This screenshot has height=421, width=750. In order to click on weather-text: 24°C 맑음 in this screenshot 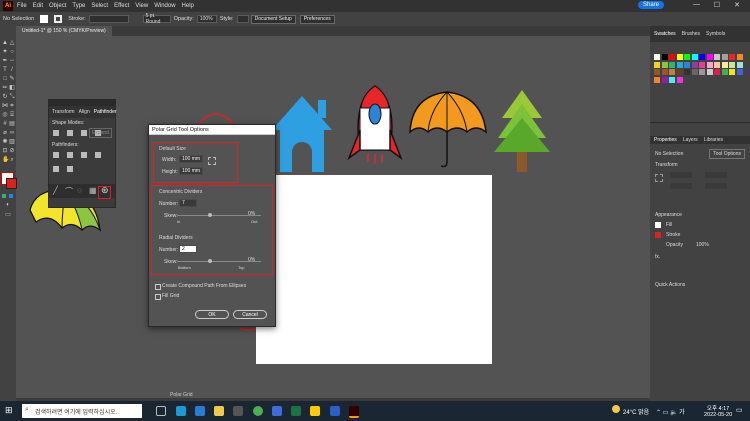, I will do `click(636, 411)`.